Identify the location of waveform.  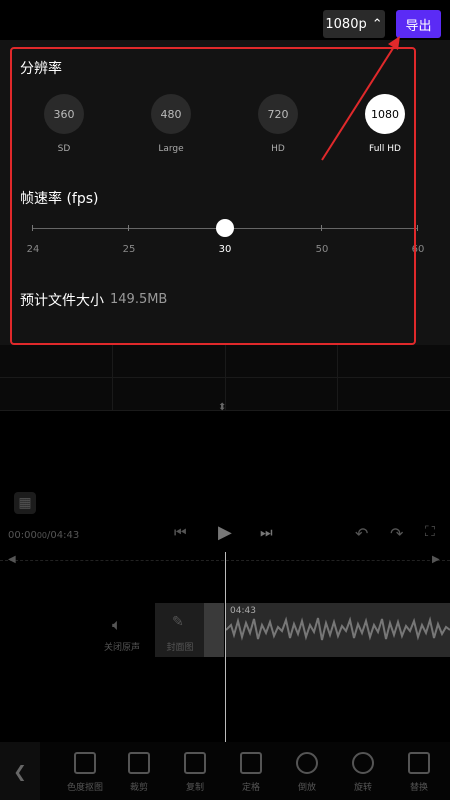
(338, 628).